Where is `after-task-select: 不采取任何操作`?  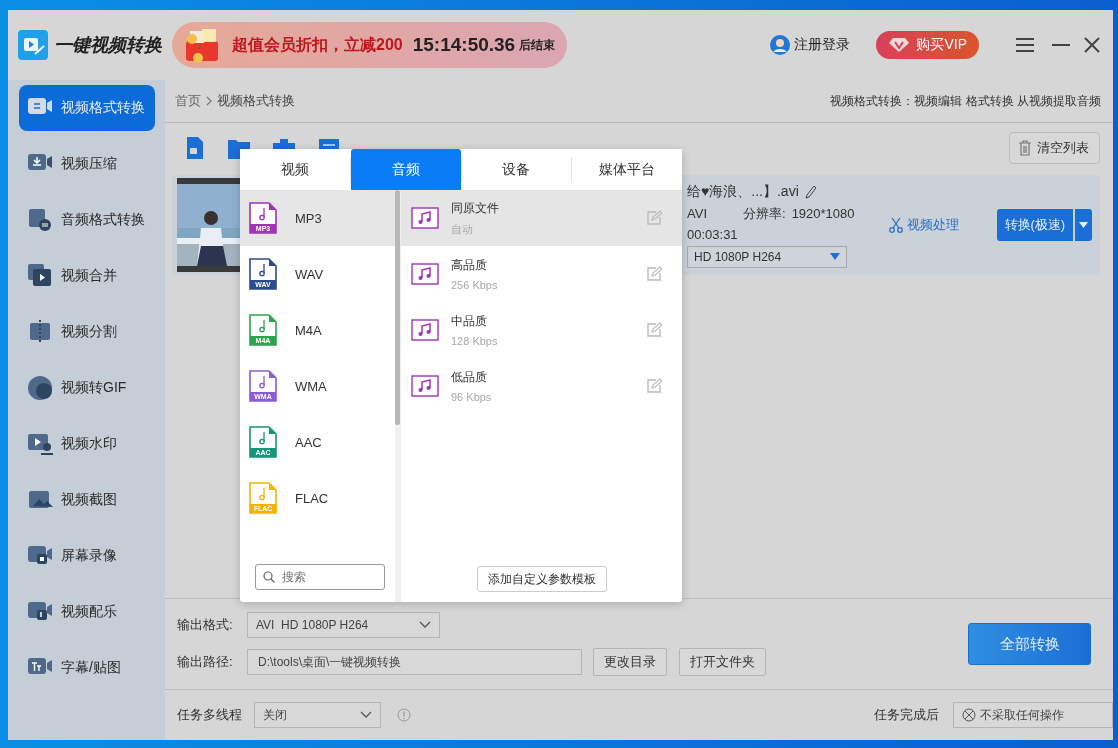 after-task-select: 不采取任何操作 is located at coordinates (1033, 715).